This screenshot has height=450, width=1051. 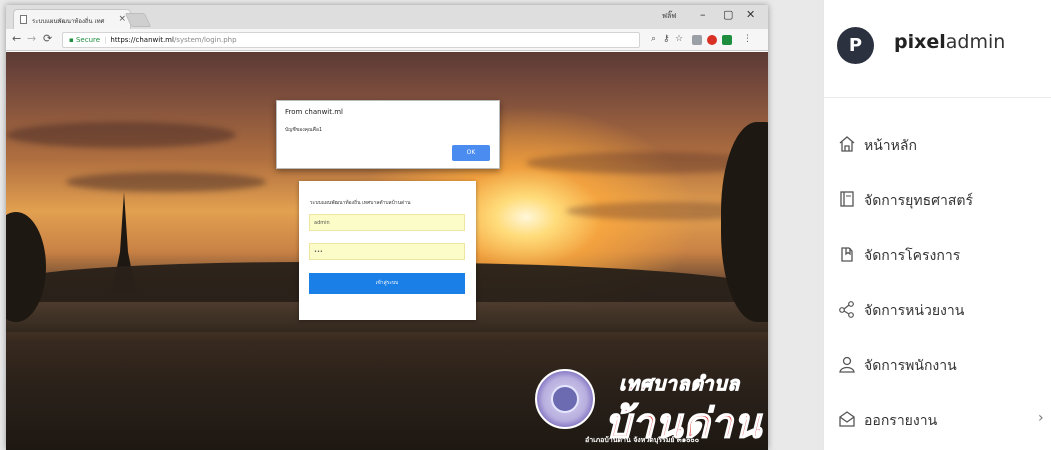 What do you see at coordinates (565, 399) in the screenshot?
I see `municipal-seal-icon` at bounding box center [565, 399].